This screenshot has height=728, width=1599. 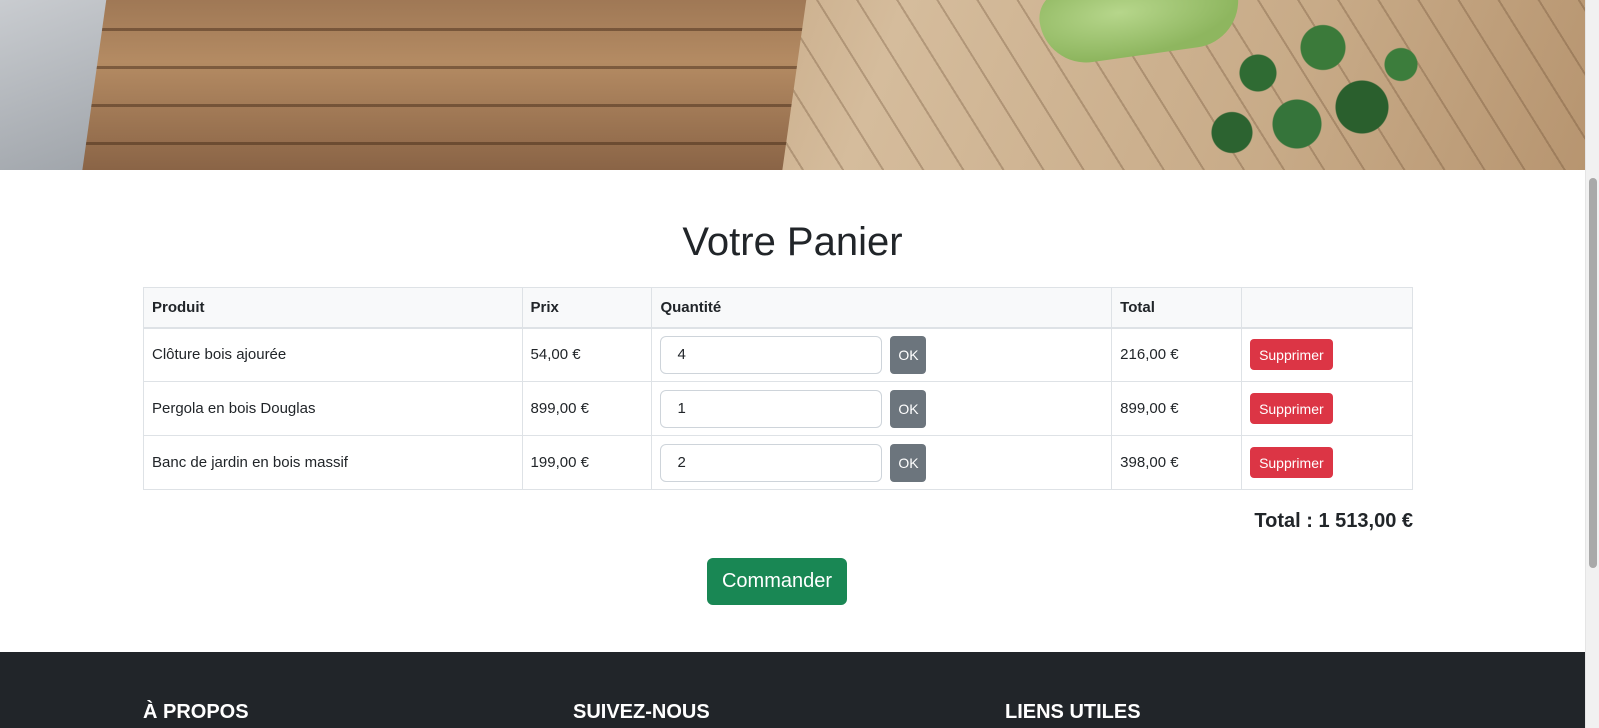 I want to click on header-price: Prix, so click(x=587, y=308).